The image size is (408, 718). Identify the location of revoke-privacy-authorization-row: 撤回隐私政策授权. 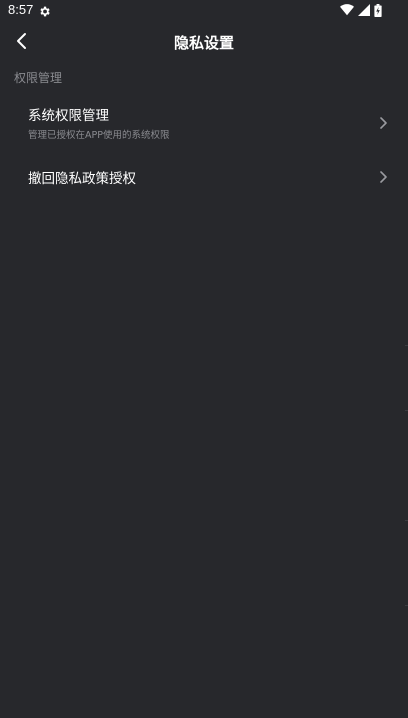
(204, 176).